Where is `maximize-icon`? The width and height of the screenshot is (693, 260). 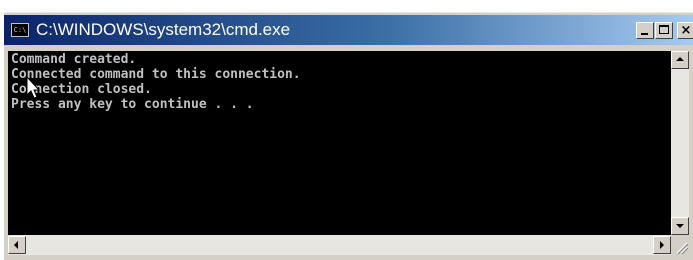 maximize-icon is located at coordinates (664, 29).